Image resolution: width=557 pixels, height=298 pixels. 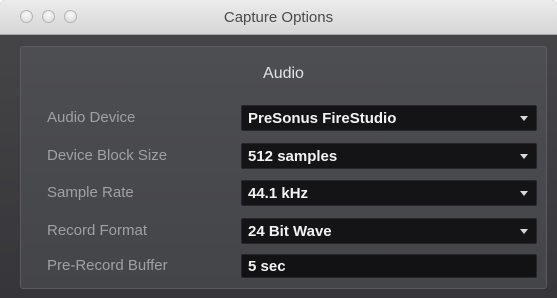 I want to click on record-format-label: Record Format, so click(x=97, y=230).